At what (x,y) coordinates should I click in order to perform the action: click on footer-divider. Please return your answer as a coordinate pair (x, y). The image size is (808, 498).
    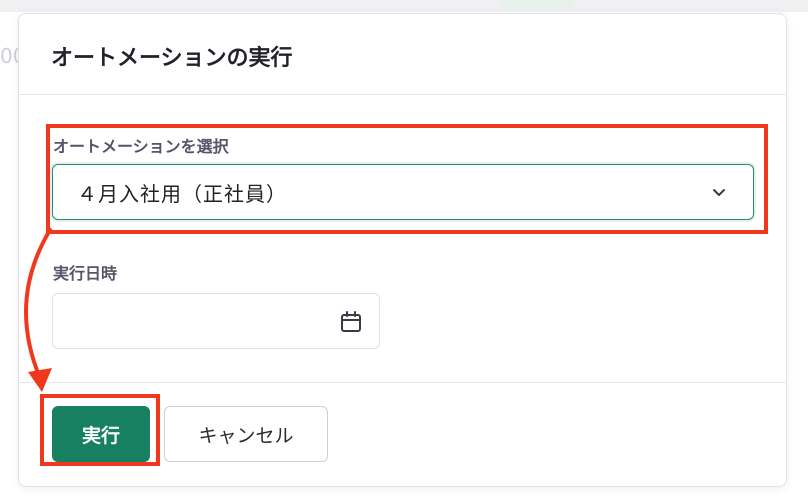
    Looking at the image, I should click on (402, 382).